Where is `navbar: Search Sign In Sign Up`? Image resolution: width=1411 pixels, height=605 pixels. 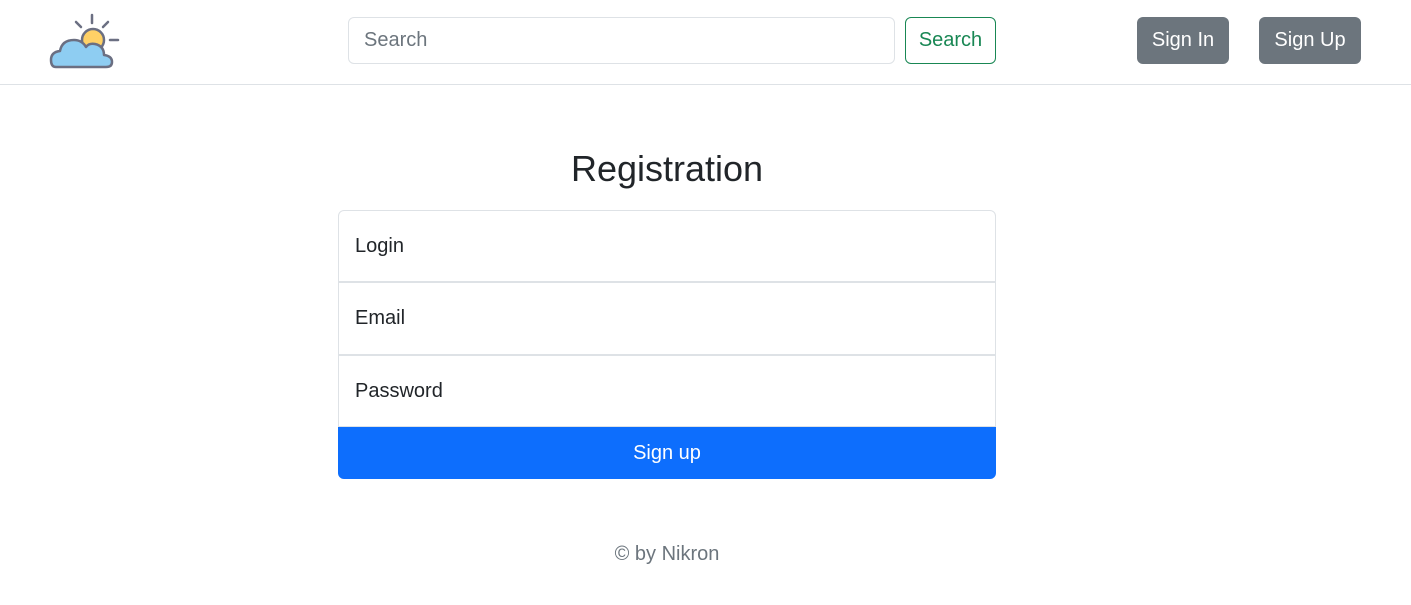
navbar: Search Sign In Sign Up is located at coordinates (705, 42).